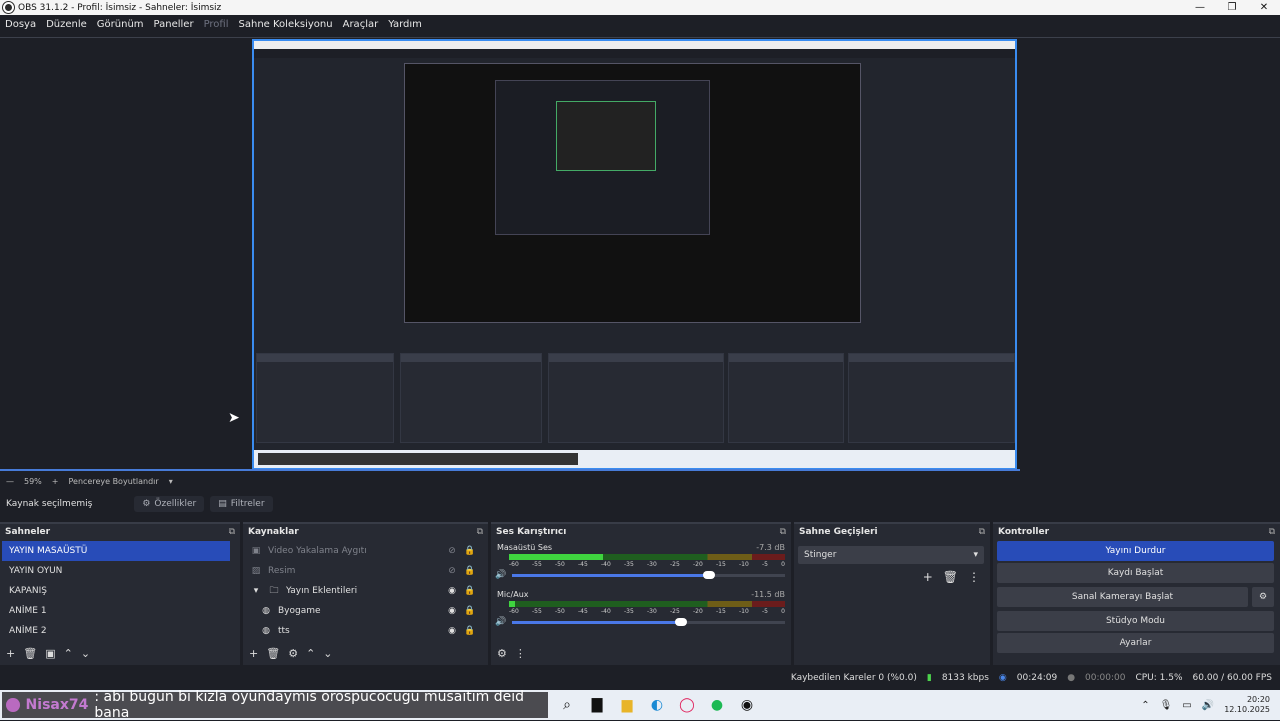  Describe the element at coordinates (286, 24) in the screenshot. I see `menu-sahne-koleksiyonu: Sahne Koleksiyonu` at that location.